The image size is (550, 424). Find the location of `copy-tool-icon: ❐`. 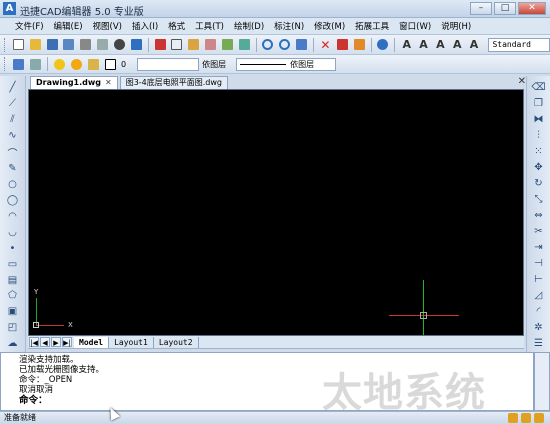

copy-tool-icon: ❐ is located at coordinates (538, 103).